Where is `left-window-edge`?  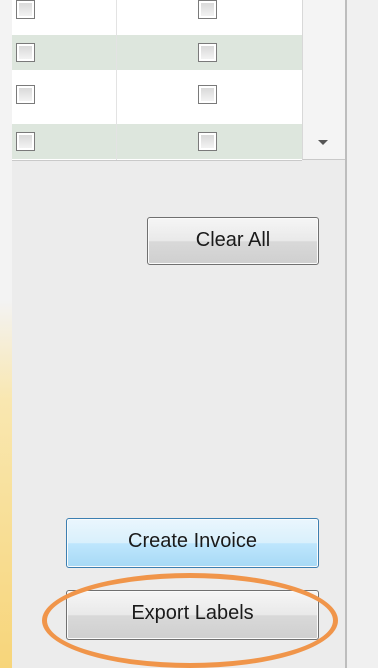 left-window-edge is located at coordinates (6, 334).